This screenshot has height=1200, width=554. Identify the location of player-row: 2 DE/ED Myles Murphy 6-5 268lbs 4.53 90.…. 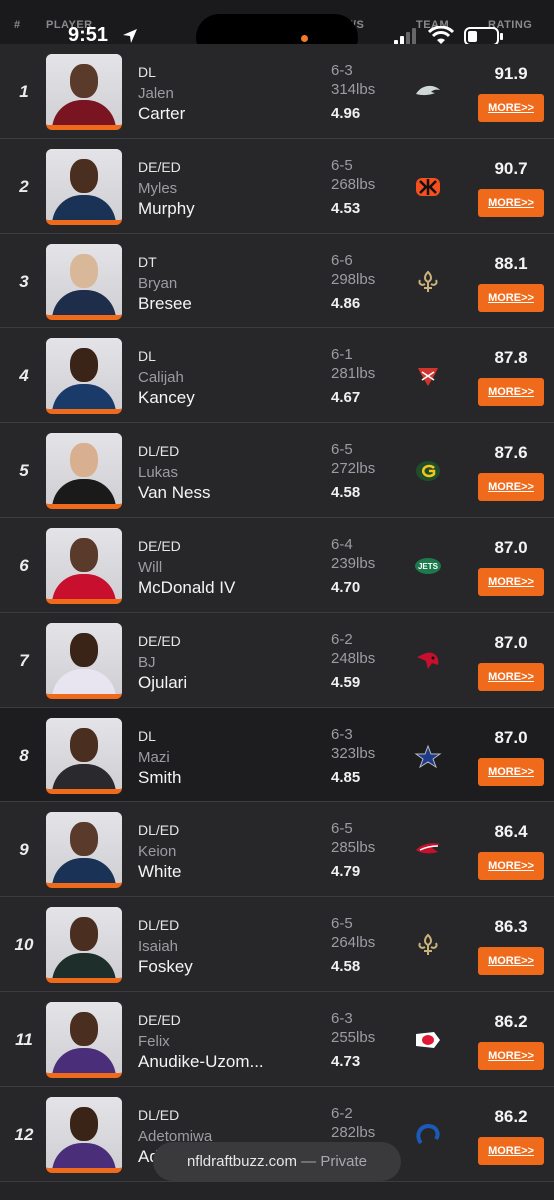
(277, 186).